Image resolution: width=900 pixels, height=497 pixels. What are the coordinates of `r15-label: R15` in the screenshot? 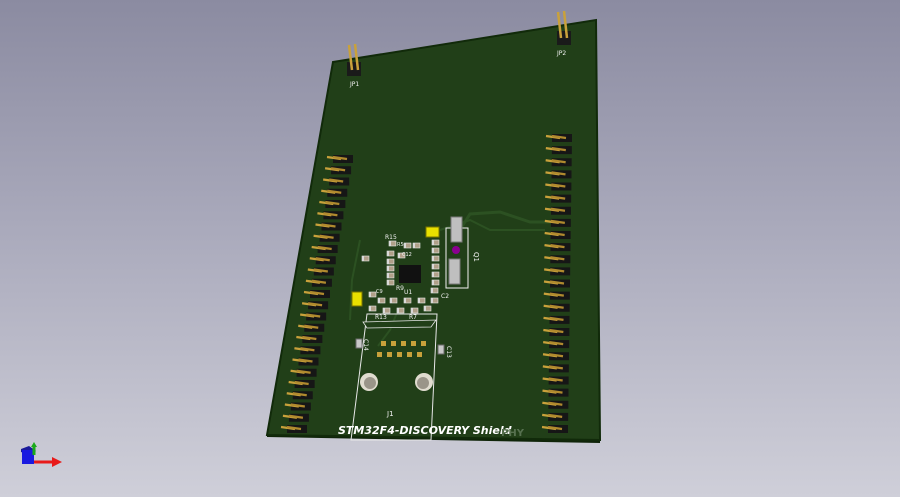 It's located at (391, 237).